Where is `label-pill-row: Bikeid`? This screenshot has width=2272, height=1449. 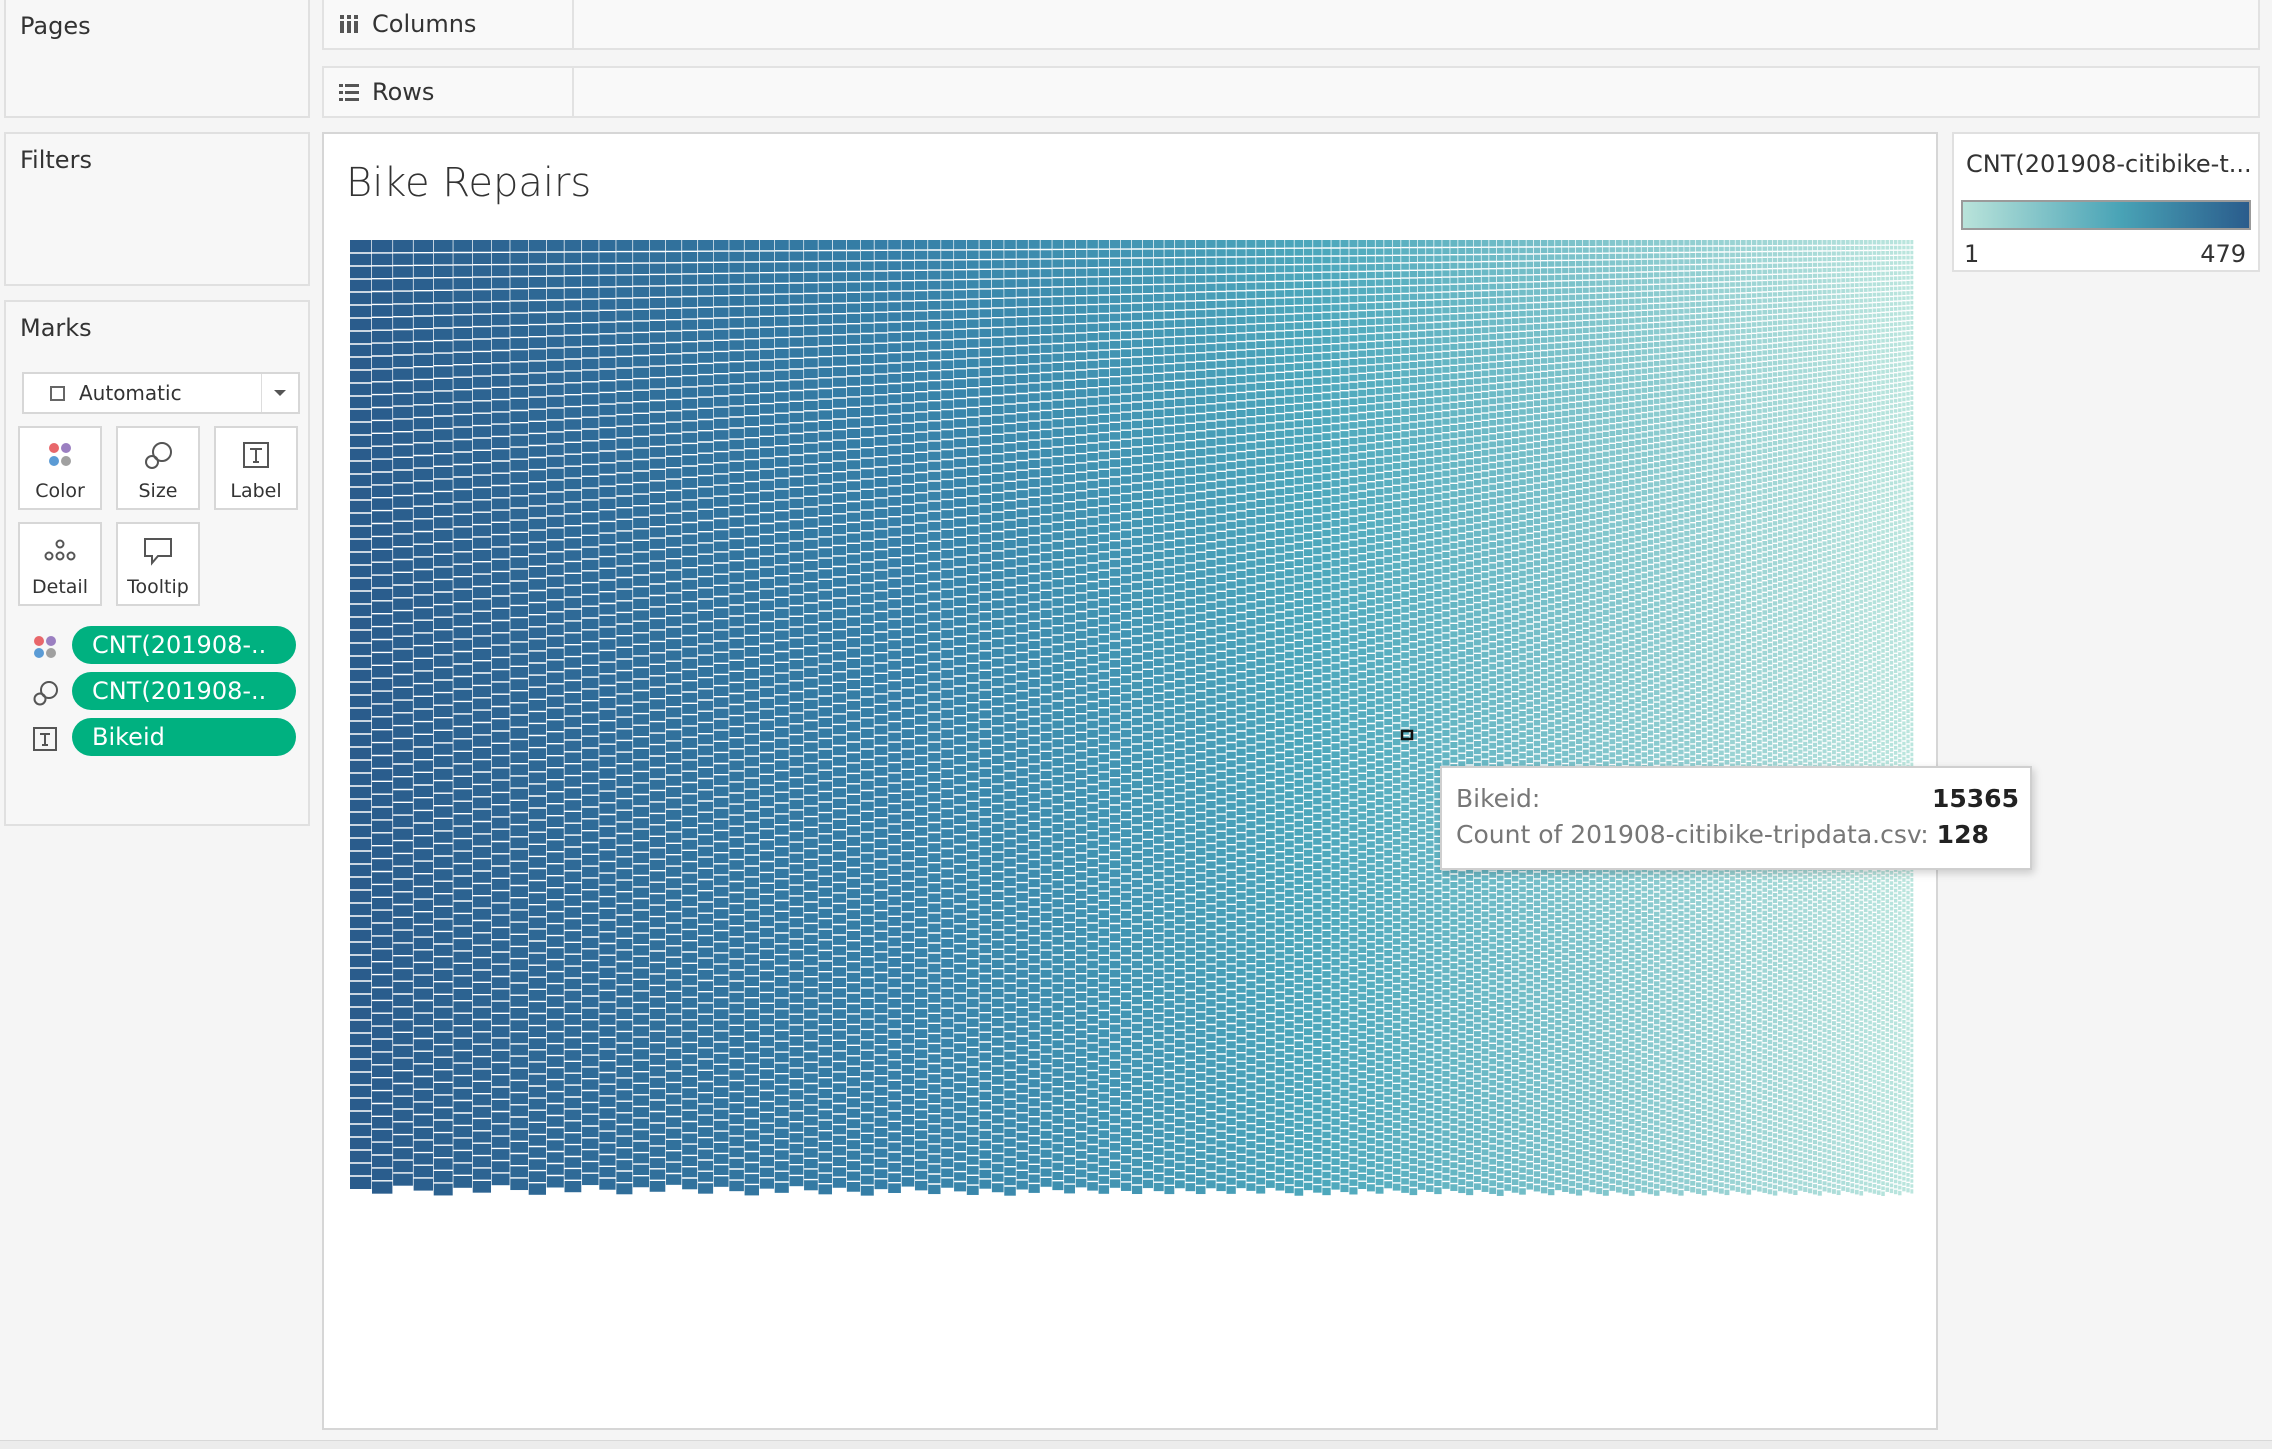 label-pill-row: Bikeid is located at coordinates (166, 738).